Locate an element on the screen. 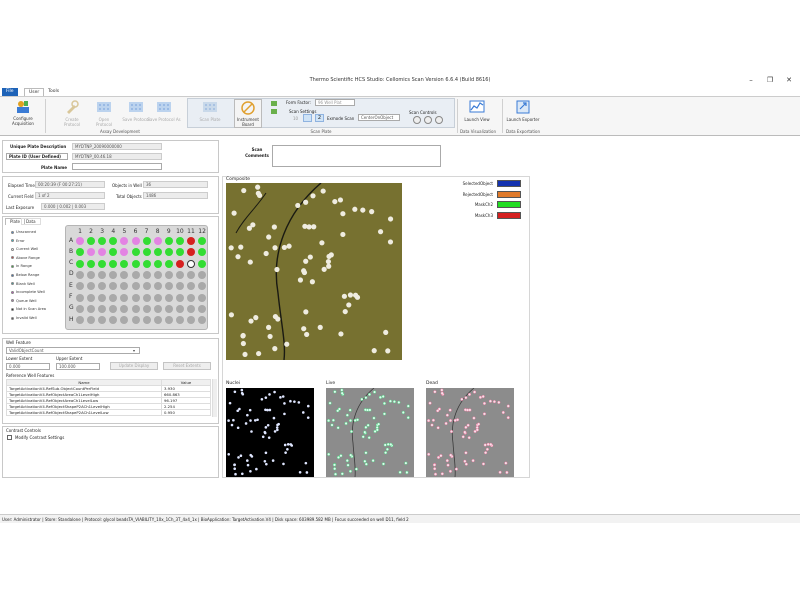 This screenshot has height=600, width=800. instrument-board-button: Instrument Board is located at coordinates (248, 113).